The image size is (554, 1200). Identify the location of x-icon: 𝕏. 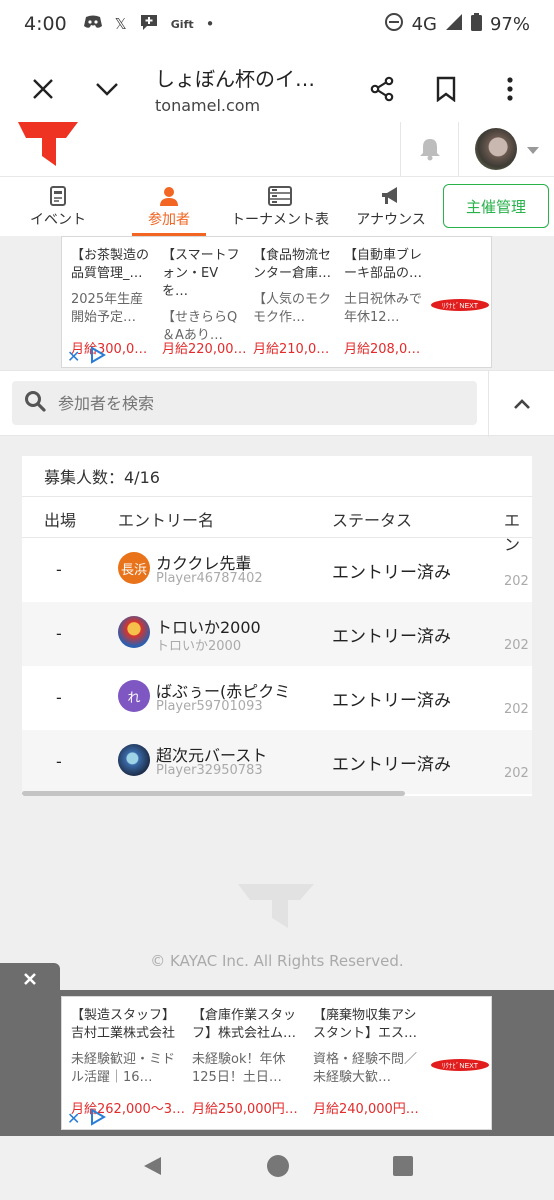
(120, 24).